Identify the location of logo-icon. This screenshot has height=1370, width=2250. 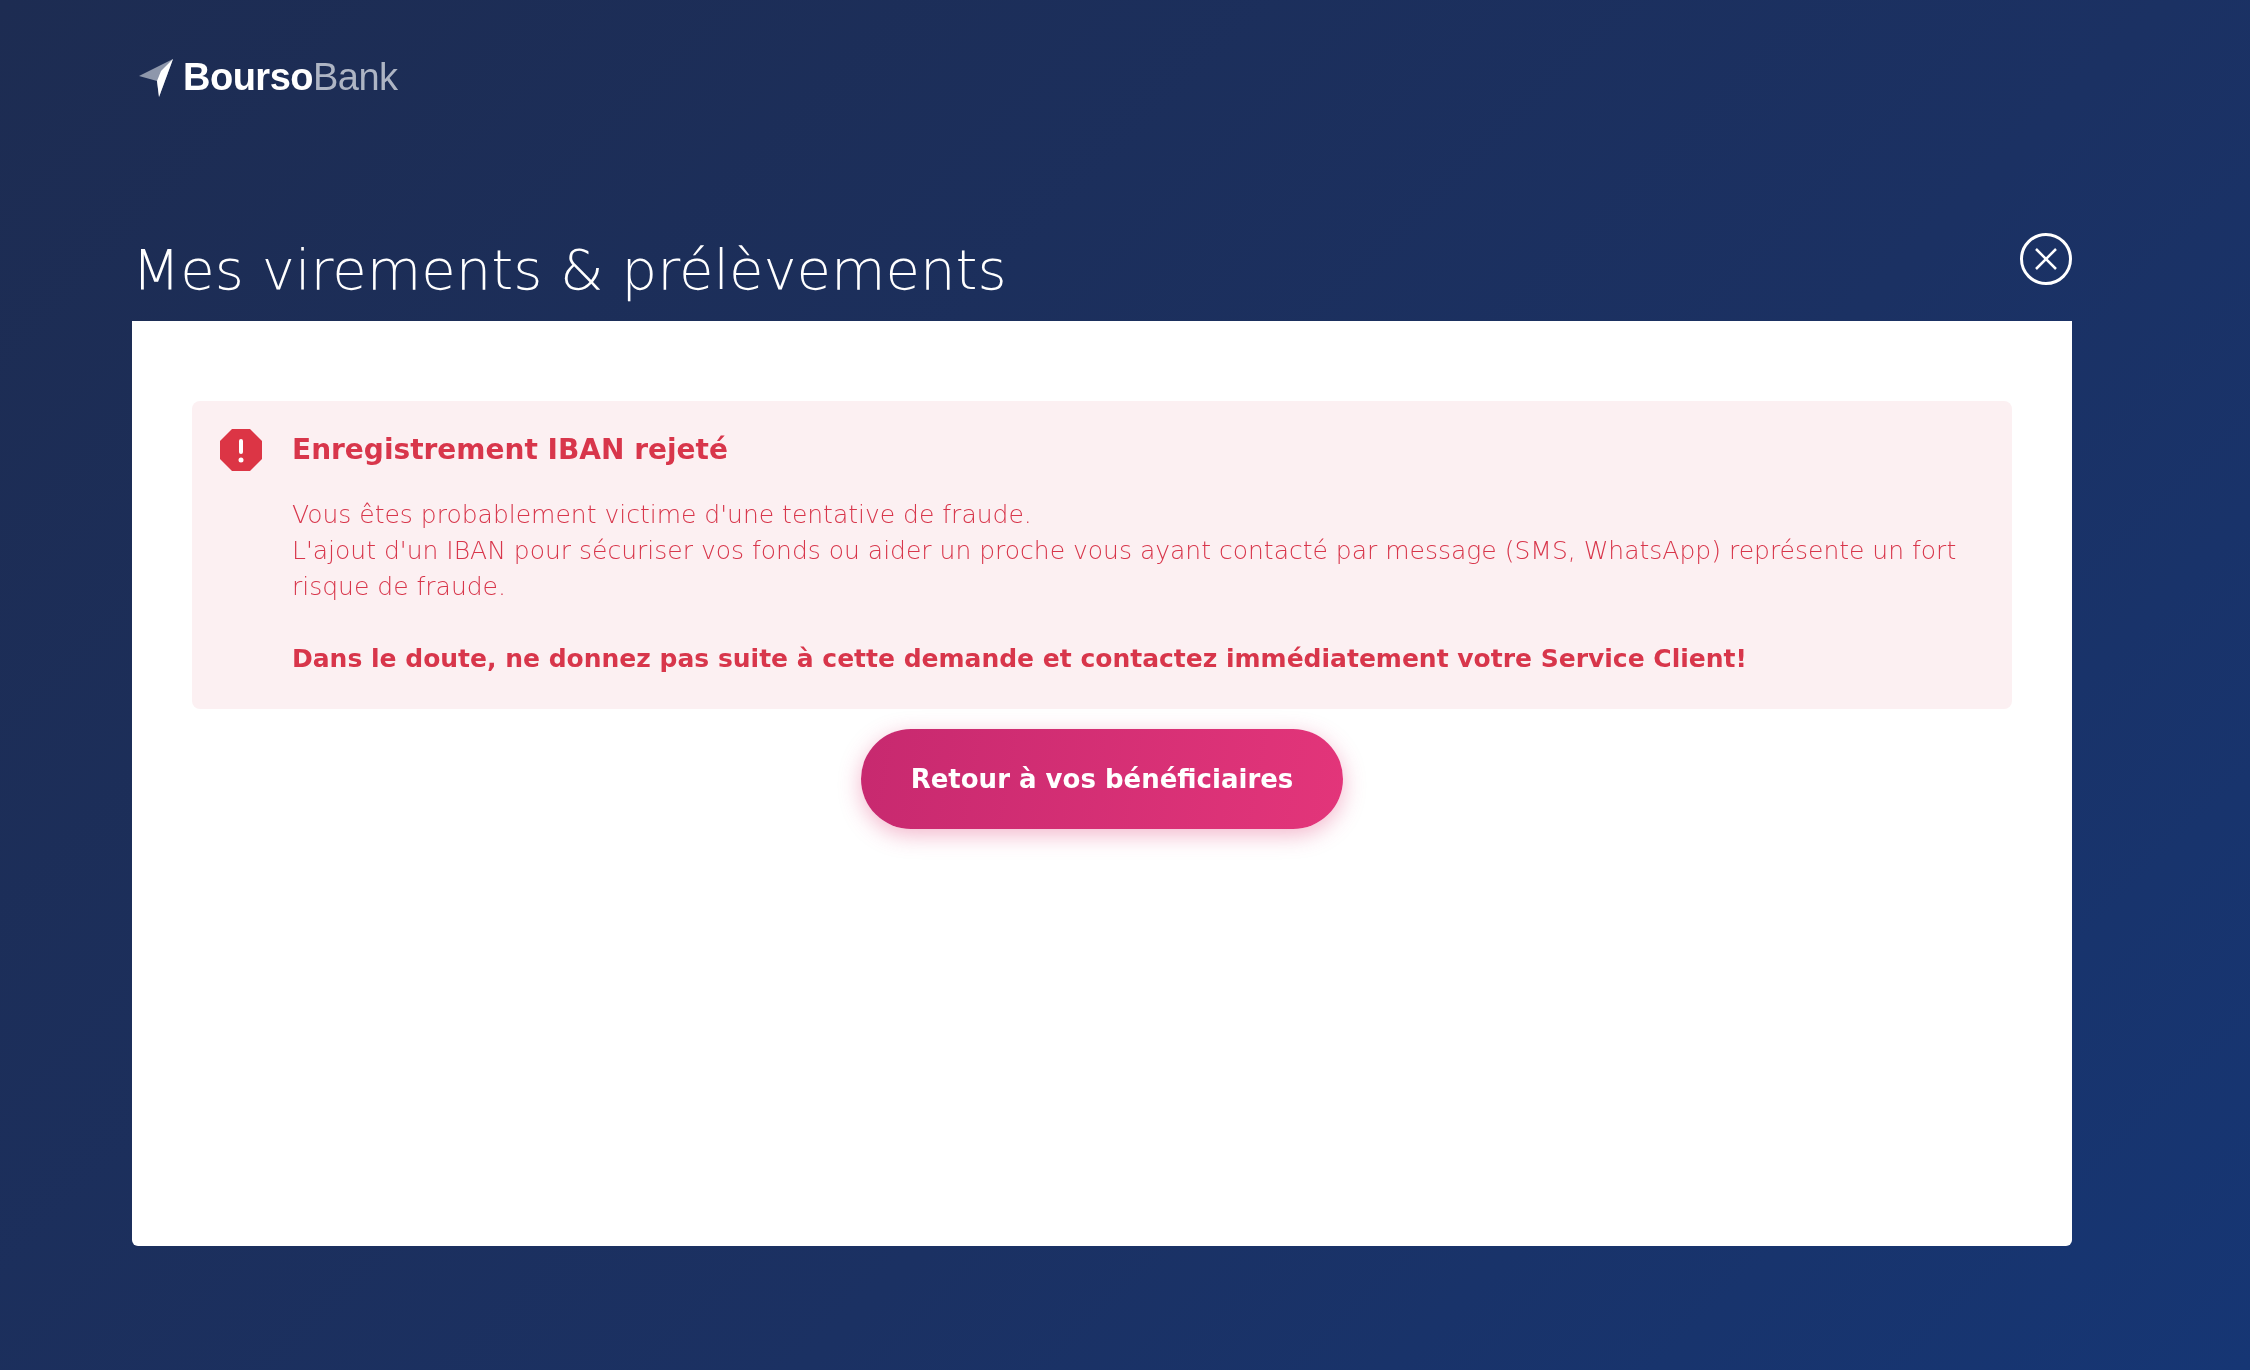
(157, 77).